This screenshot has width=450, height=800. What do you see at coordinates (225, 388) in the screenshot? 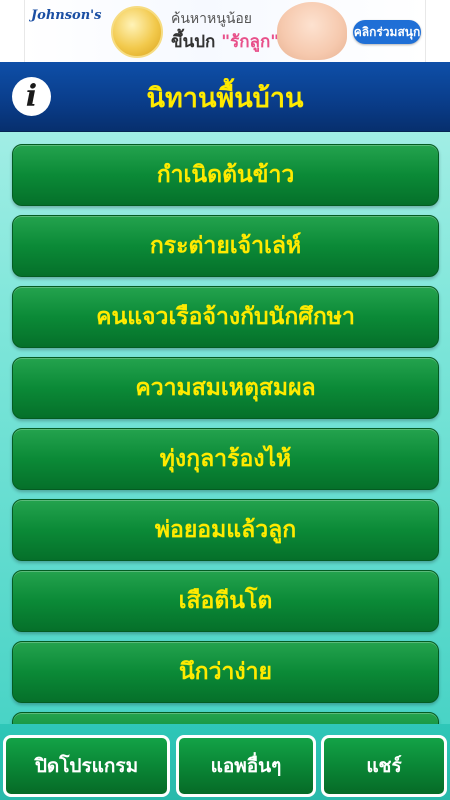
I see `story-button-4: ความสมเหตุสมผล` at bounding box center [225, 388].